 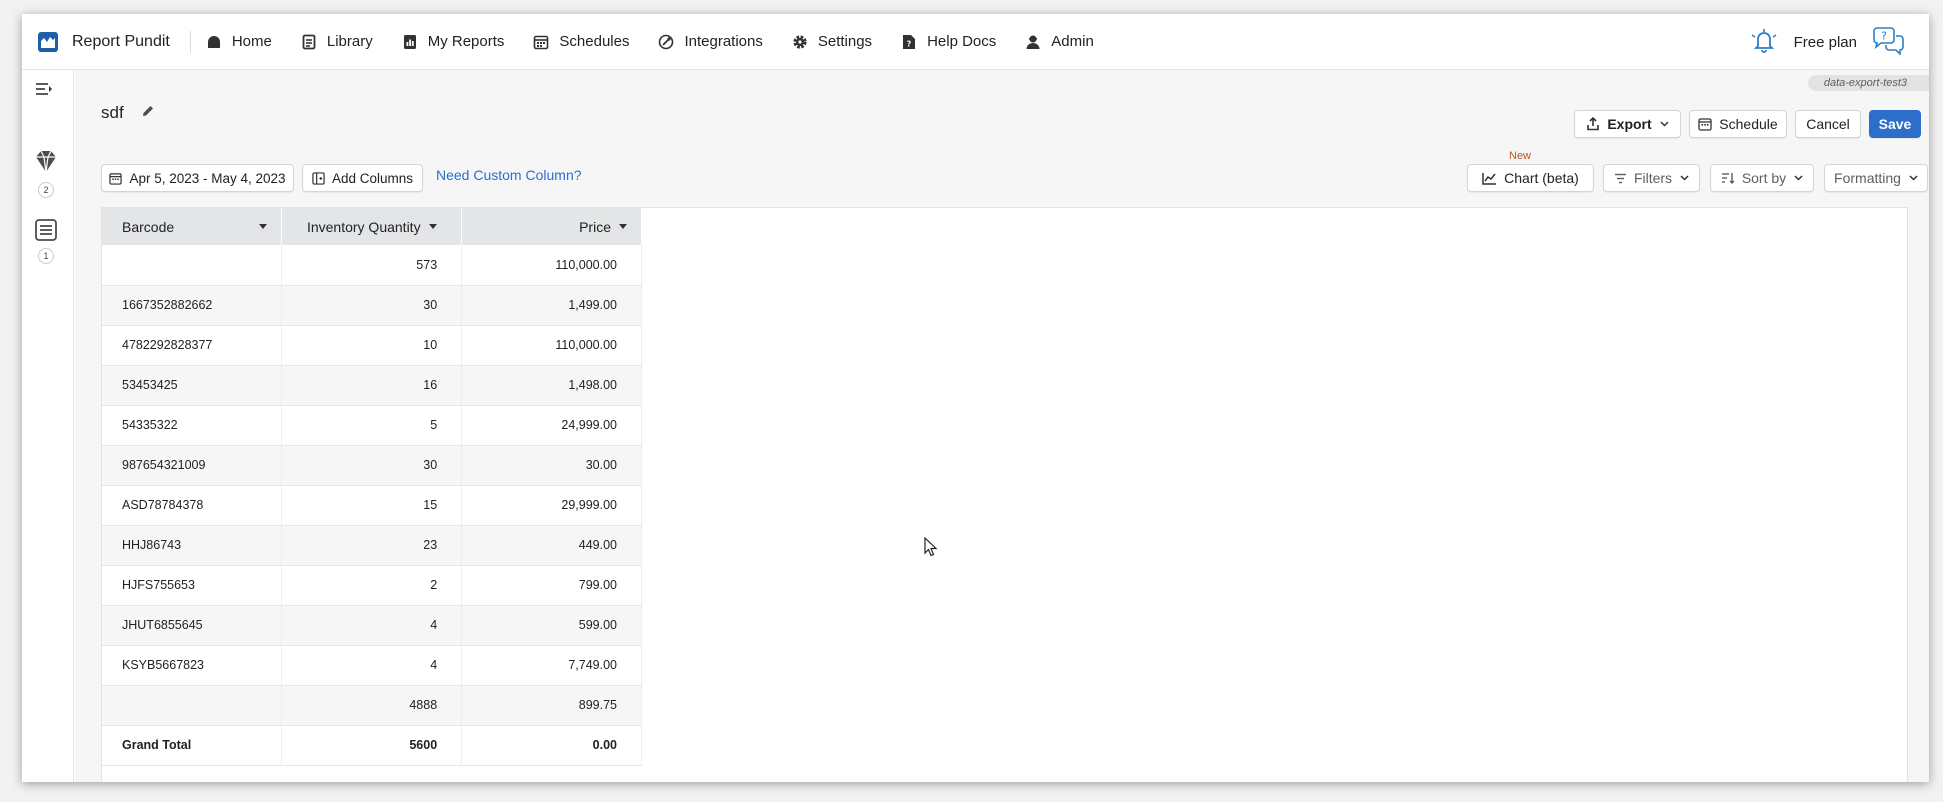 What do you see at coordinates (551, 745) in the screenshot?
I see `cell-total-price: 0.00` at bounding box center [551, 745].